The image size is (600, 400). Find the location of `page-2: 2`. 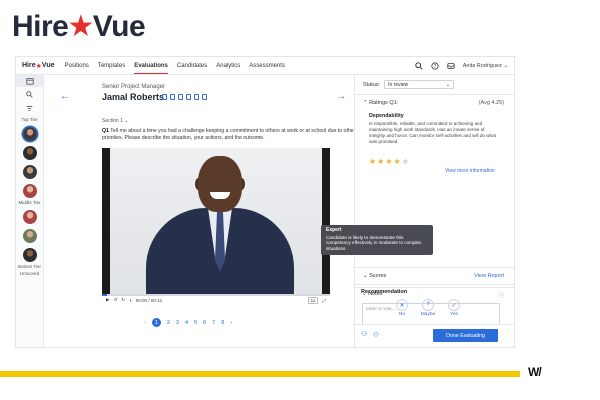

page-2: 2 is located at coordinates (168, 323).